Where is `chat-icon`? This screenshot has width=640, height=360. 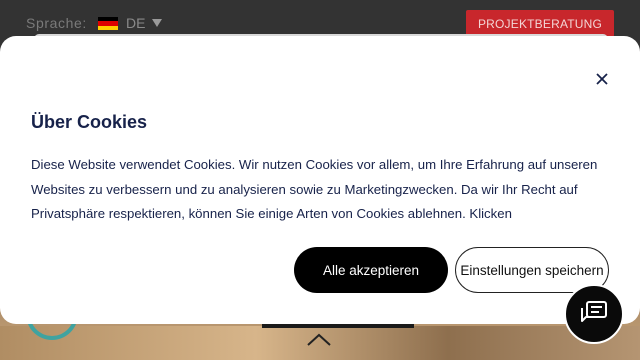 chat-icon is located at coordinates (594, 311).